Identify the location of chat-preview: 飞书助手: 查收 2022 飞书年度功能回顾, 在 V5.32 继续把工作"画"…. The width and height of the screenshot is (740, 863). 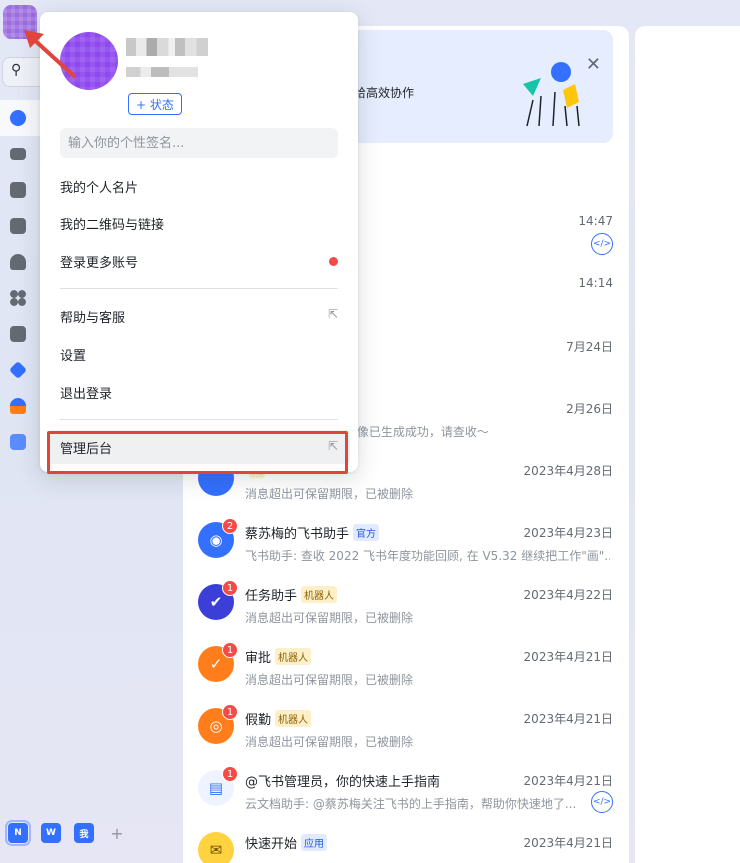
(427, 556).